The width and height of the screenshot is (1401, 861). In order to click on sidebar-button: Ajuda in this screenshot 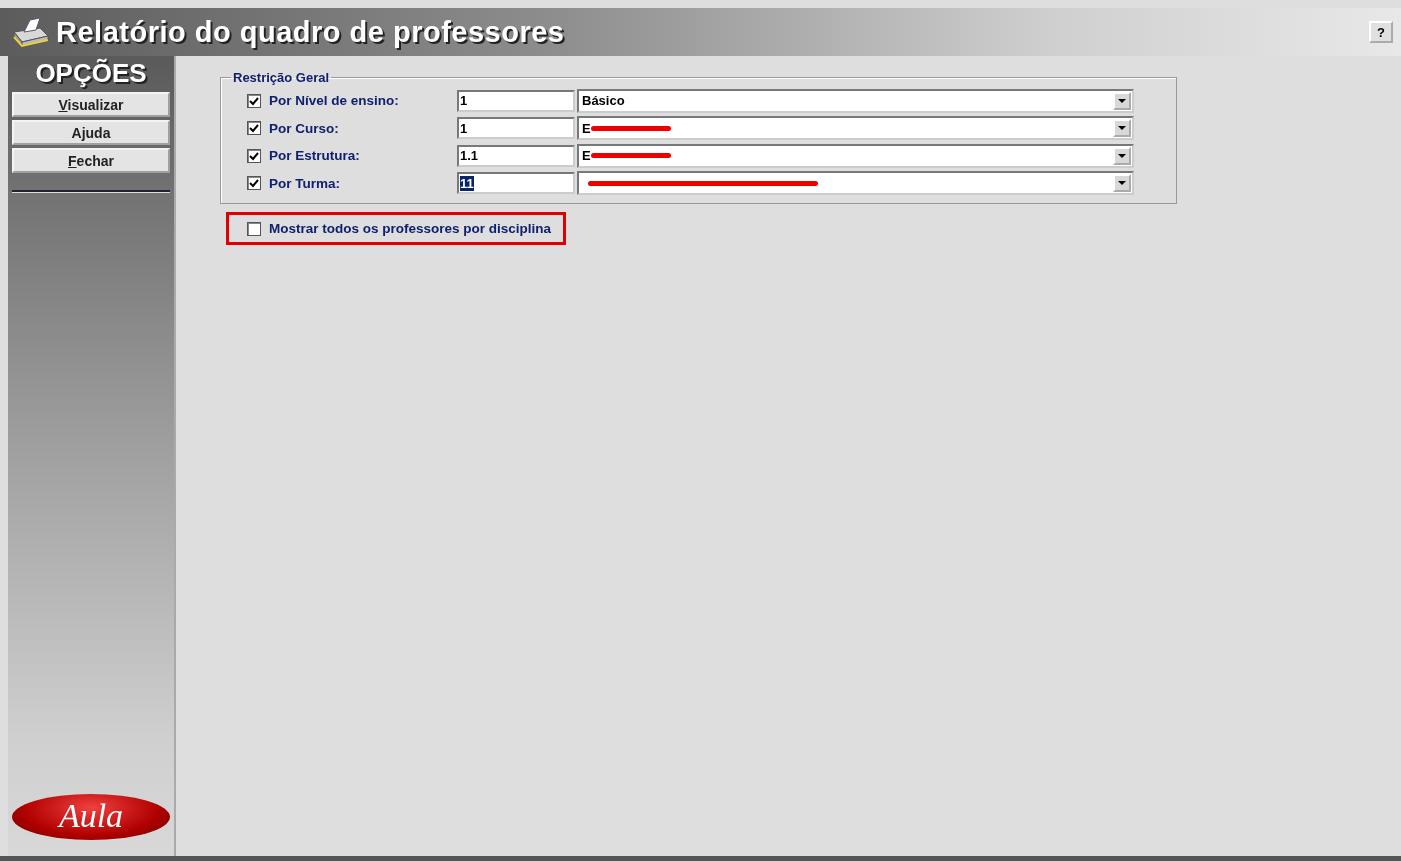, I will do `click(91, 132)`.